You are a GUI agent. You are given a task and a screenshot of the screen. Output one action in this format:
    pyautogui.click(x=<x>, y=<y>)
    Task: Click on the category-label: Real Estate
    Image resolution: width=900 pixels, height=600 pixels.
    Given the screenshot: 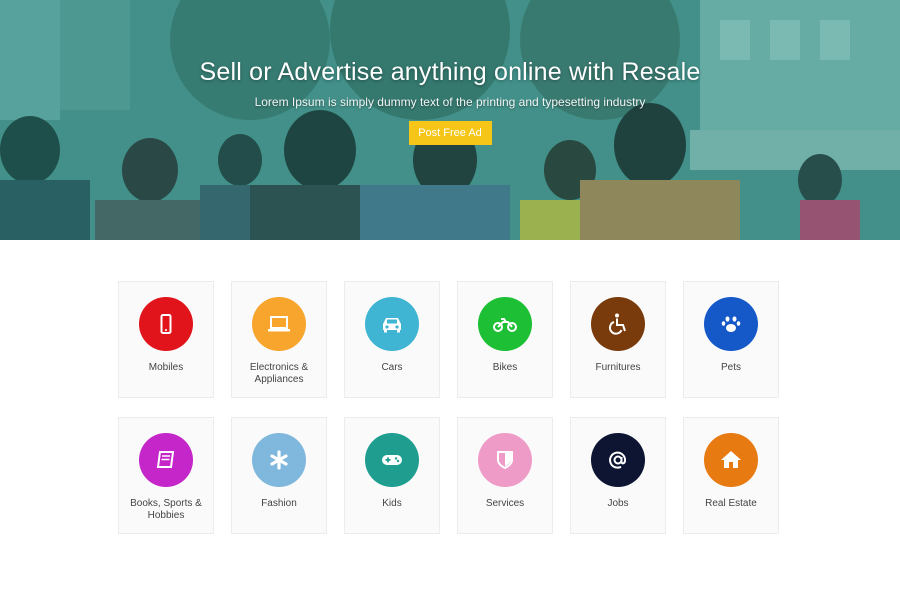 What is the action you would take?
    pyautogui.click(x=731, y=503)
    